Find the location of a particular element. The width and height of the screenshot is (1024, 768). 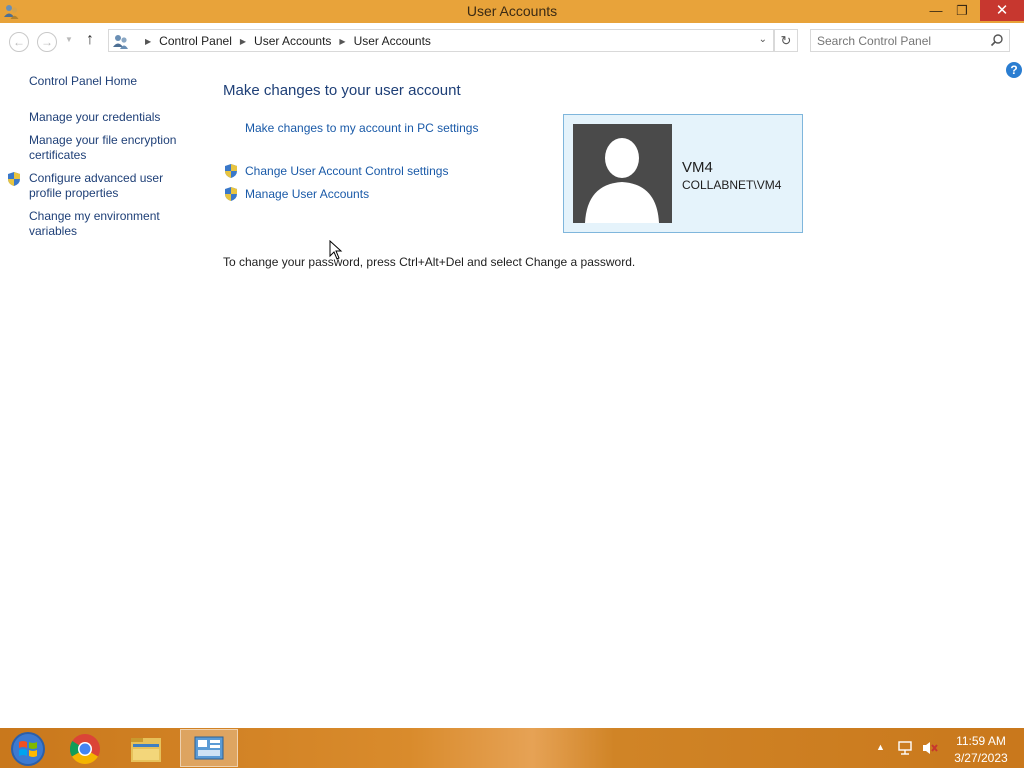

sidebar-item-file-encryption-certificates: Manage your file encryption certificates is located at coordinates (111, 148).